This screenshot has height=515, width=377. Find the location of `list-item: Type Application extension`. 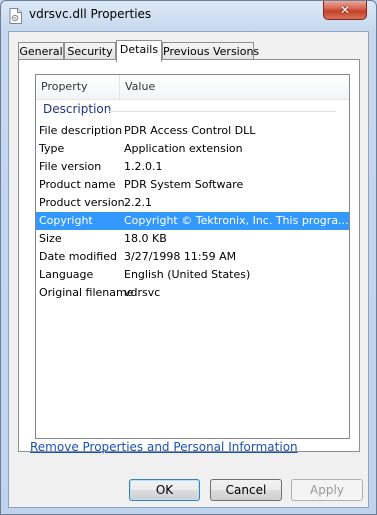

list-item: Type Application extension is located at coordinates (192, 149).